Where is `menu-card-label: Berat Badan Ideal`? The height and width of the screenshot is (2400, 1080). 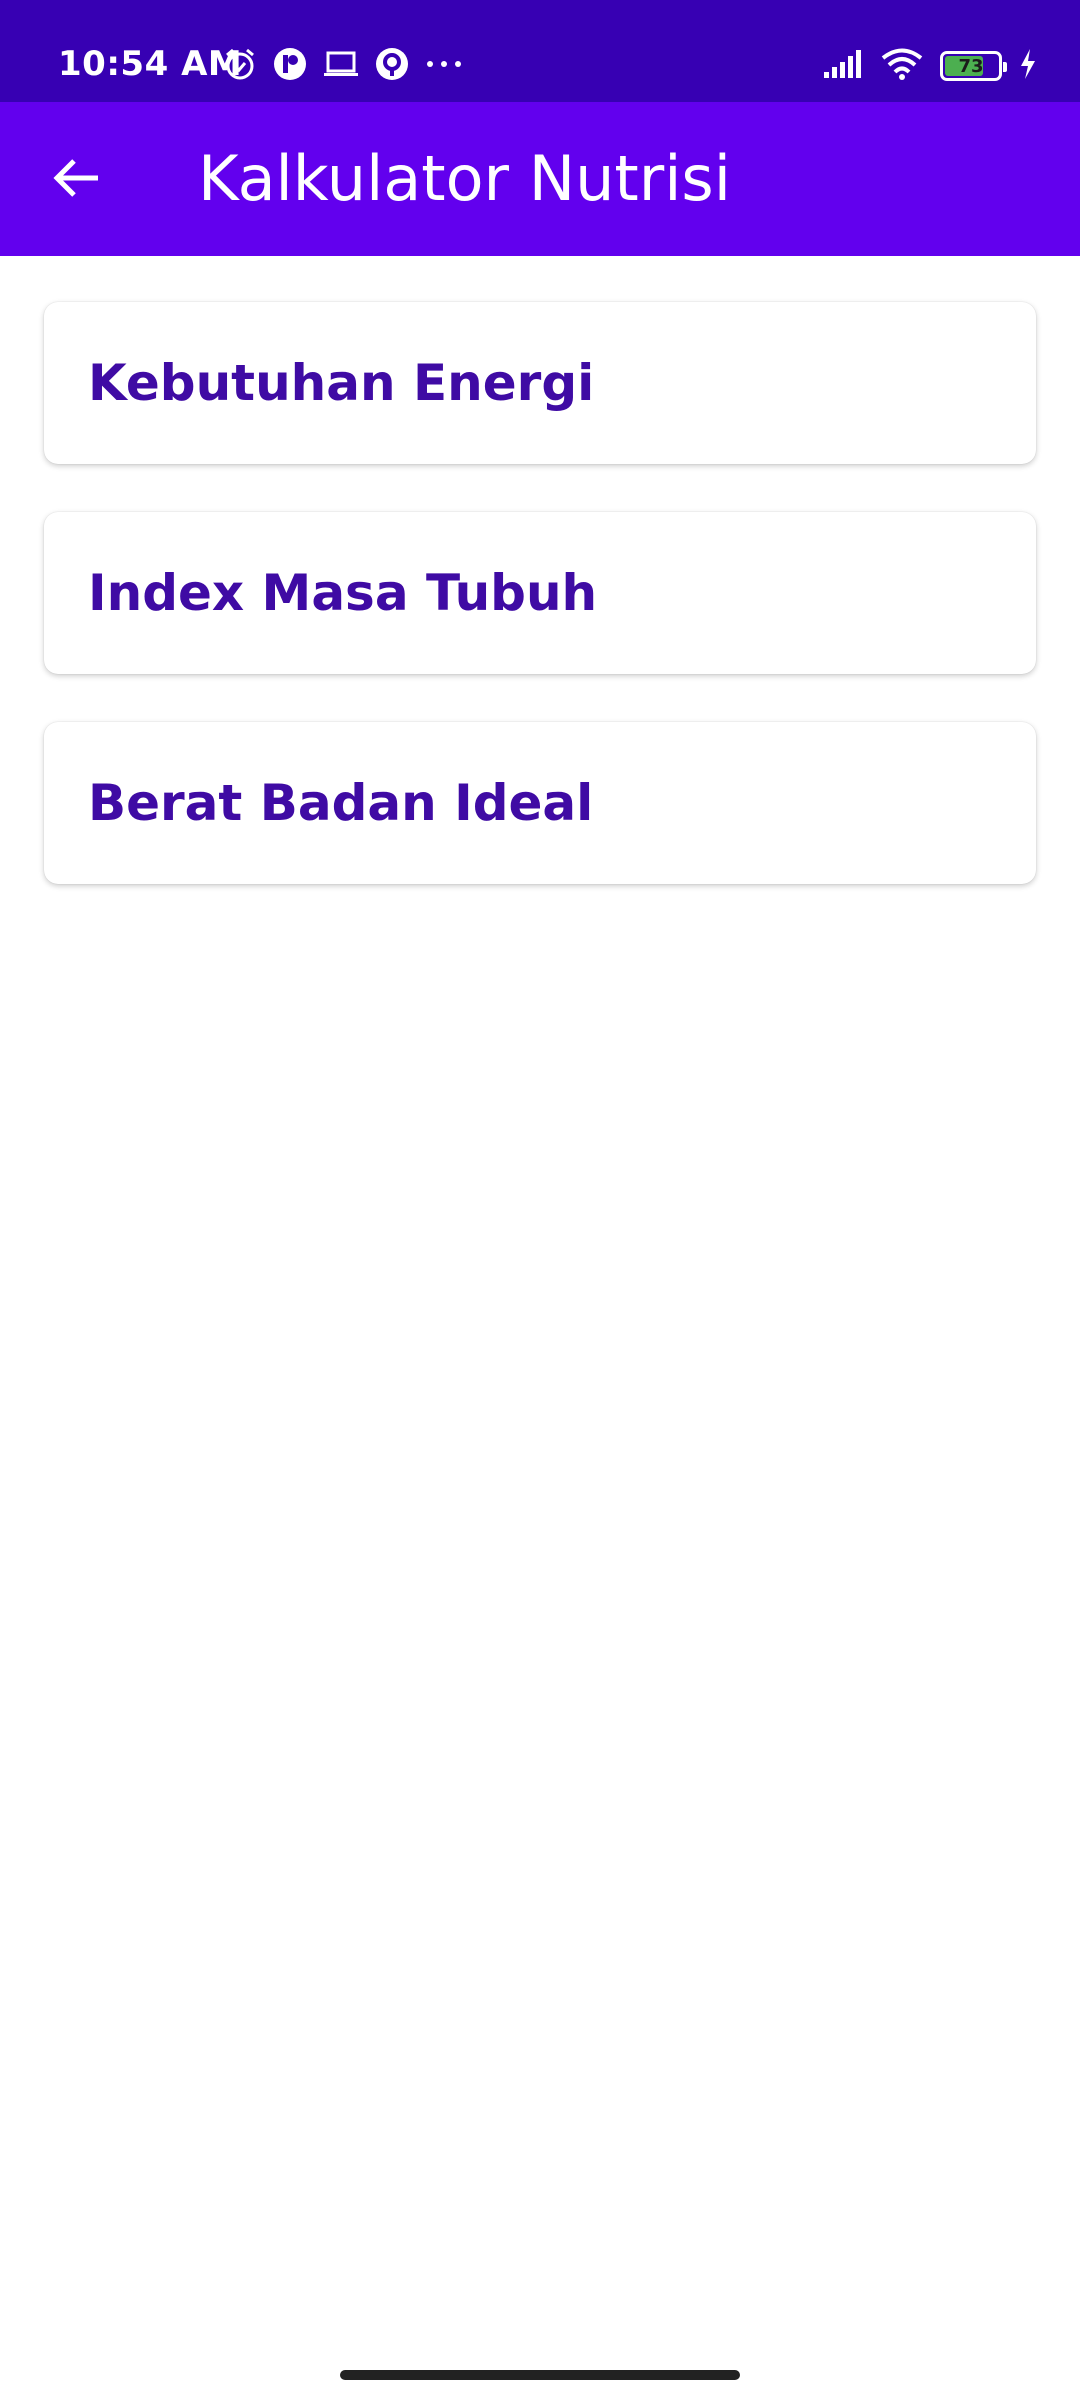
menu-card-label: Berat Badan Ideal is located at coordinates (341, 803).